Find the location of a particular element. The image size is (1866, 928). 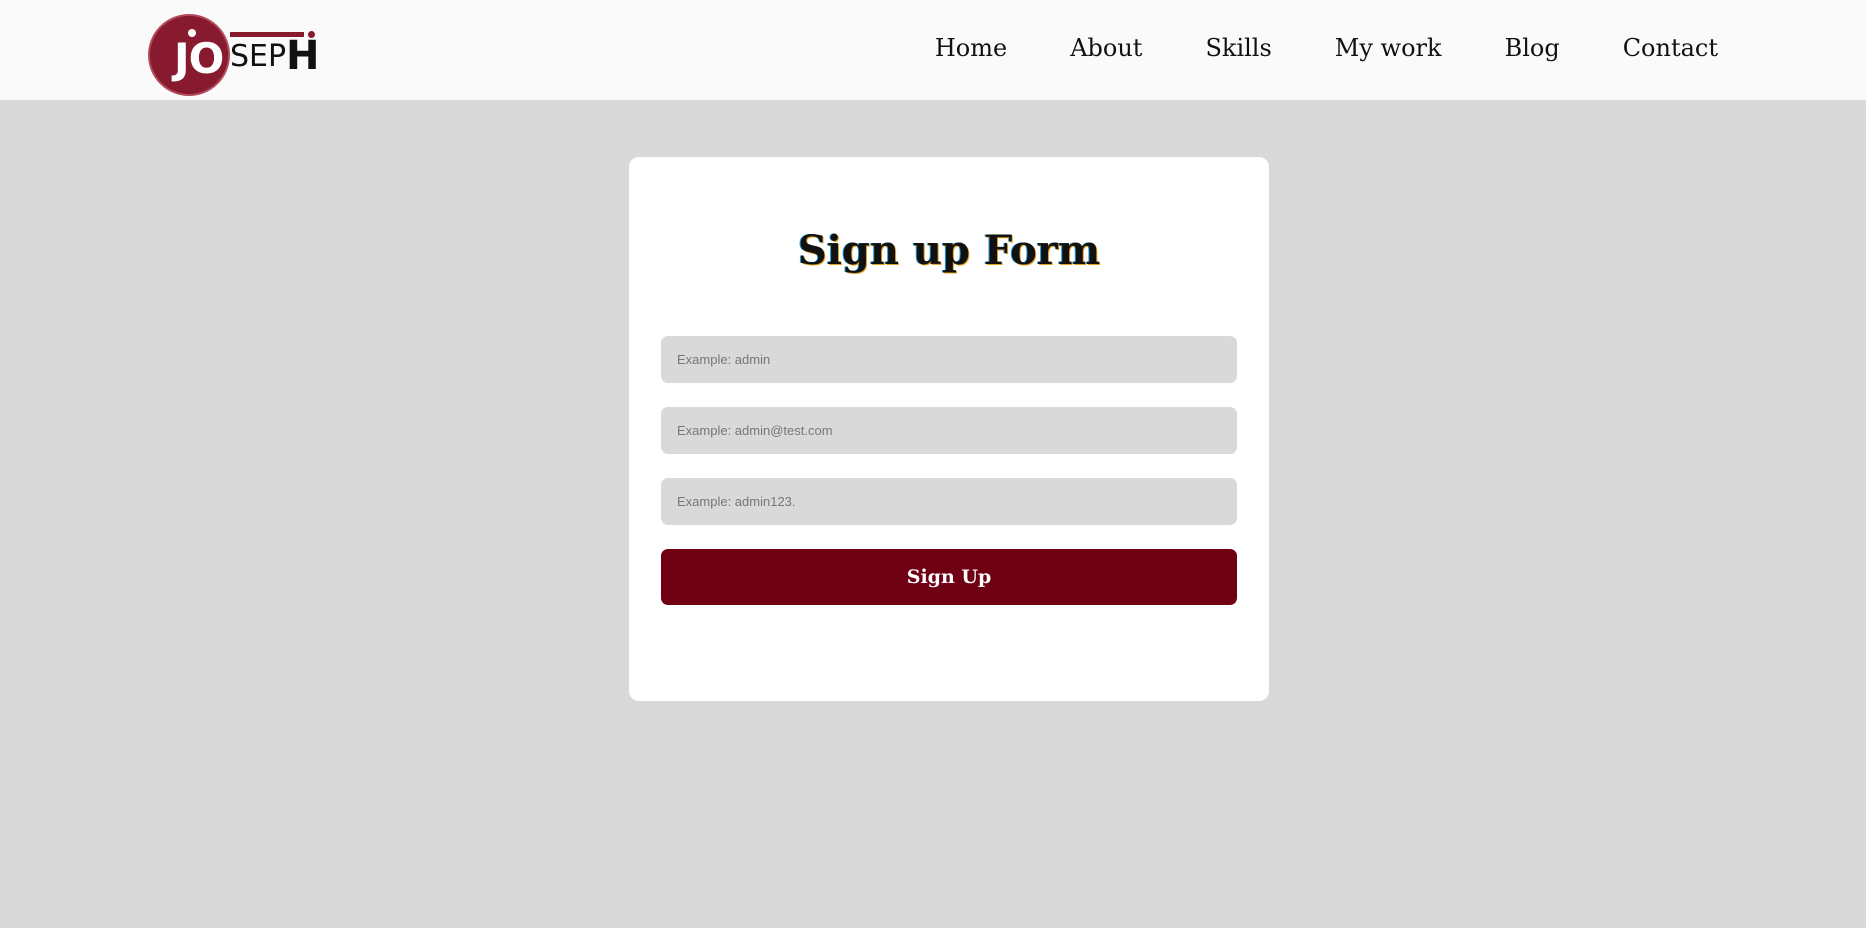

nav-home-link: Home is located at coordinates (971, 48).